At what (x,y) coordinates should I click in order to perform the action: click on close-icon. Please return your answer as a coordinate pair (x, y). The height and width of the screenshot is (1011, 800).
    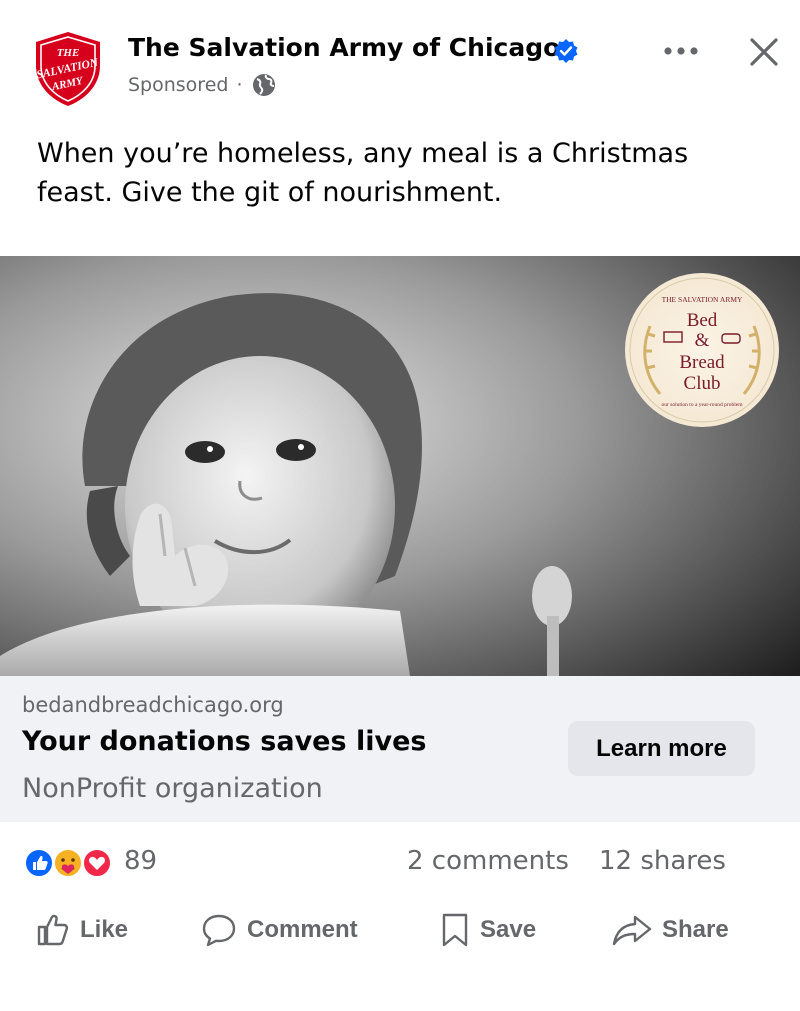
    Looking at the image, I should click on (764, 52).